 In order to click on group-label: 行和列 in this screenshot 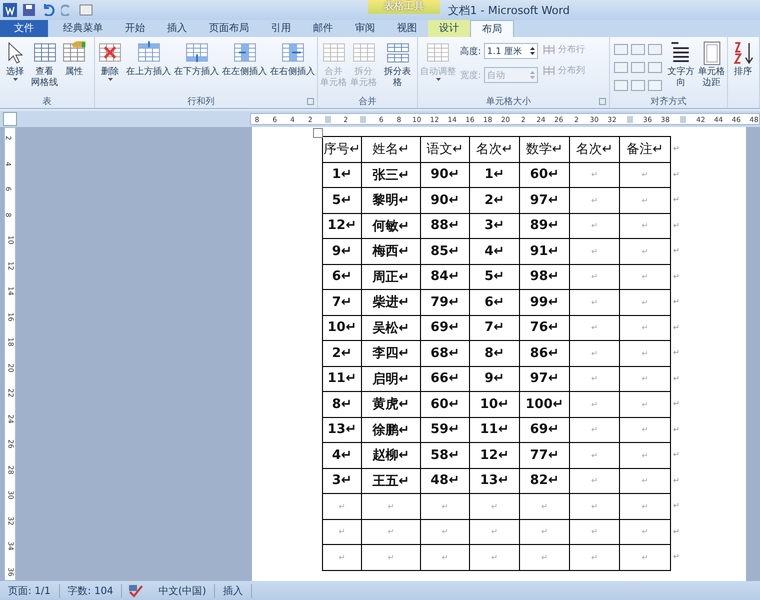, I will do `click(201, 102)`.